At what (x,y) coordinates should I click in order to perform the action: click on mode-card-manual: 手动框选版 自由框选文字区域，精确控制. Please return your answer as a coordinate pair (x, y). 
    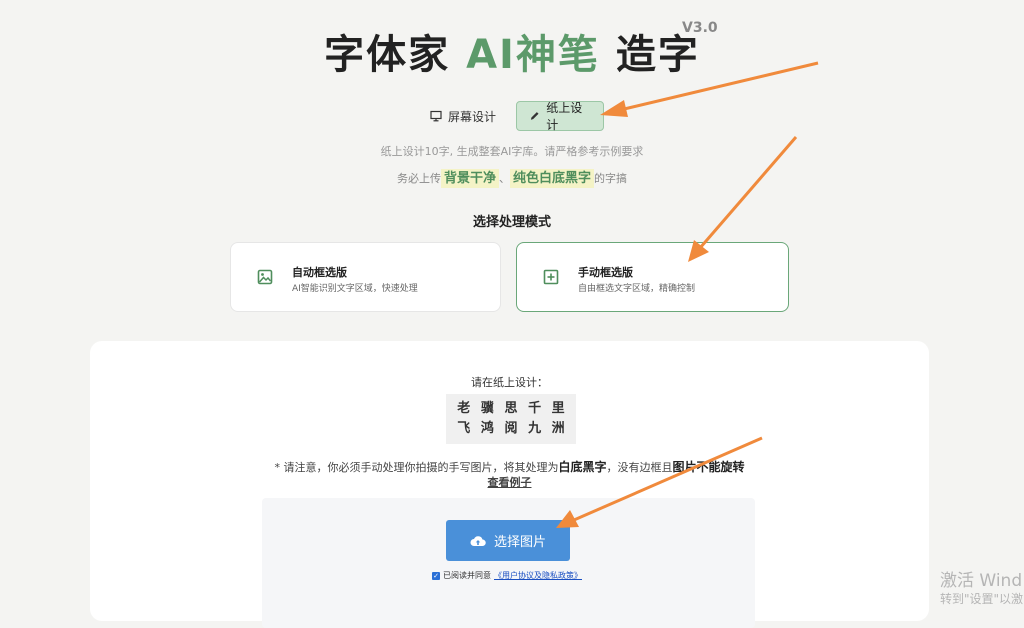
    Looking at the image, I should click on (652, 277).